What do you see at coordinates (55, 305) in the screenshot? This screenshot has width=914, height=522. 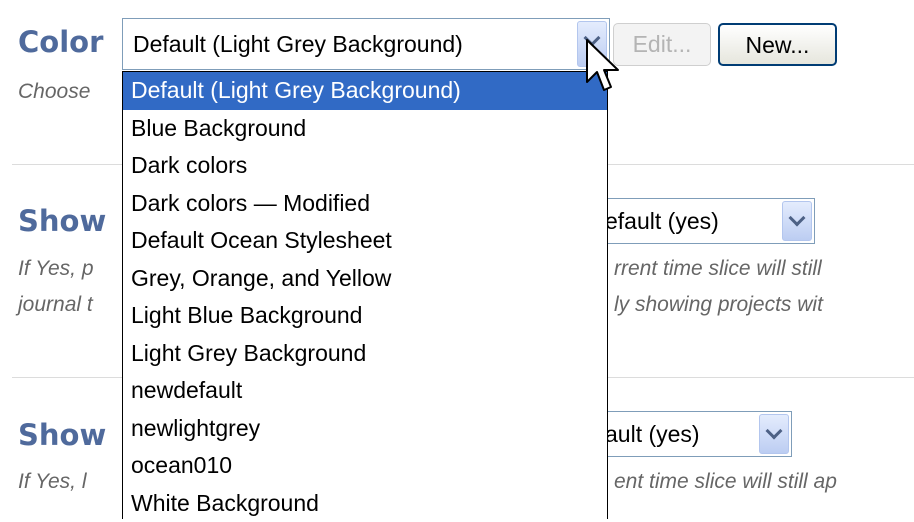 I see `pref-2-hint-left-2: journal t` at bounding box center [55, 305].